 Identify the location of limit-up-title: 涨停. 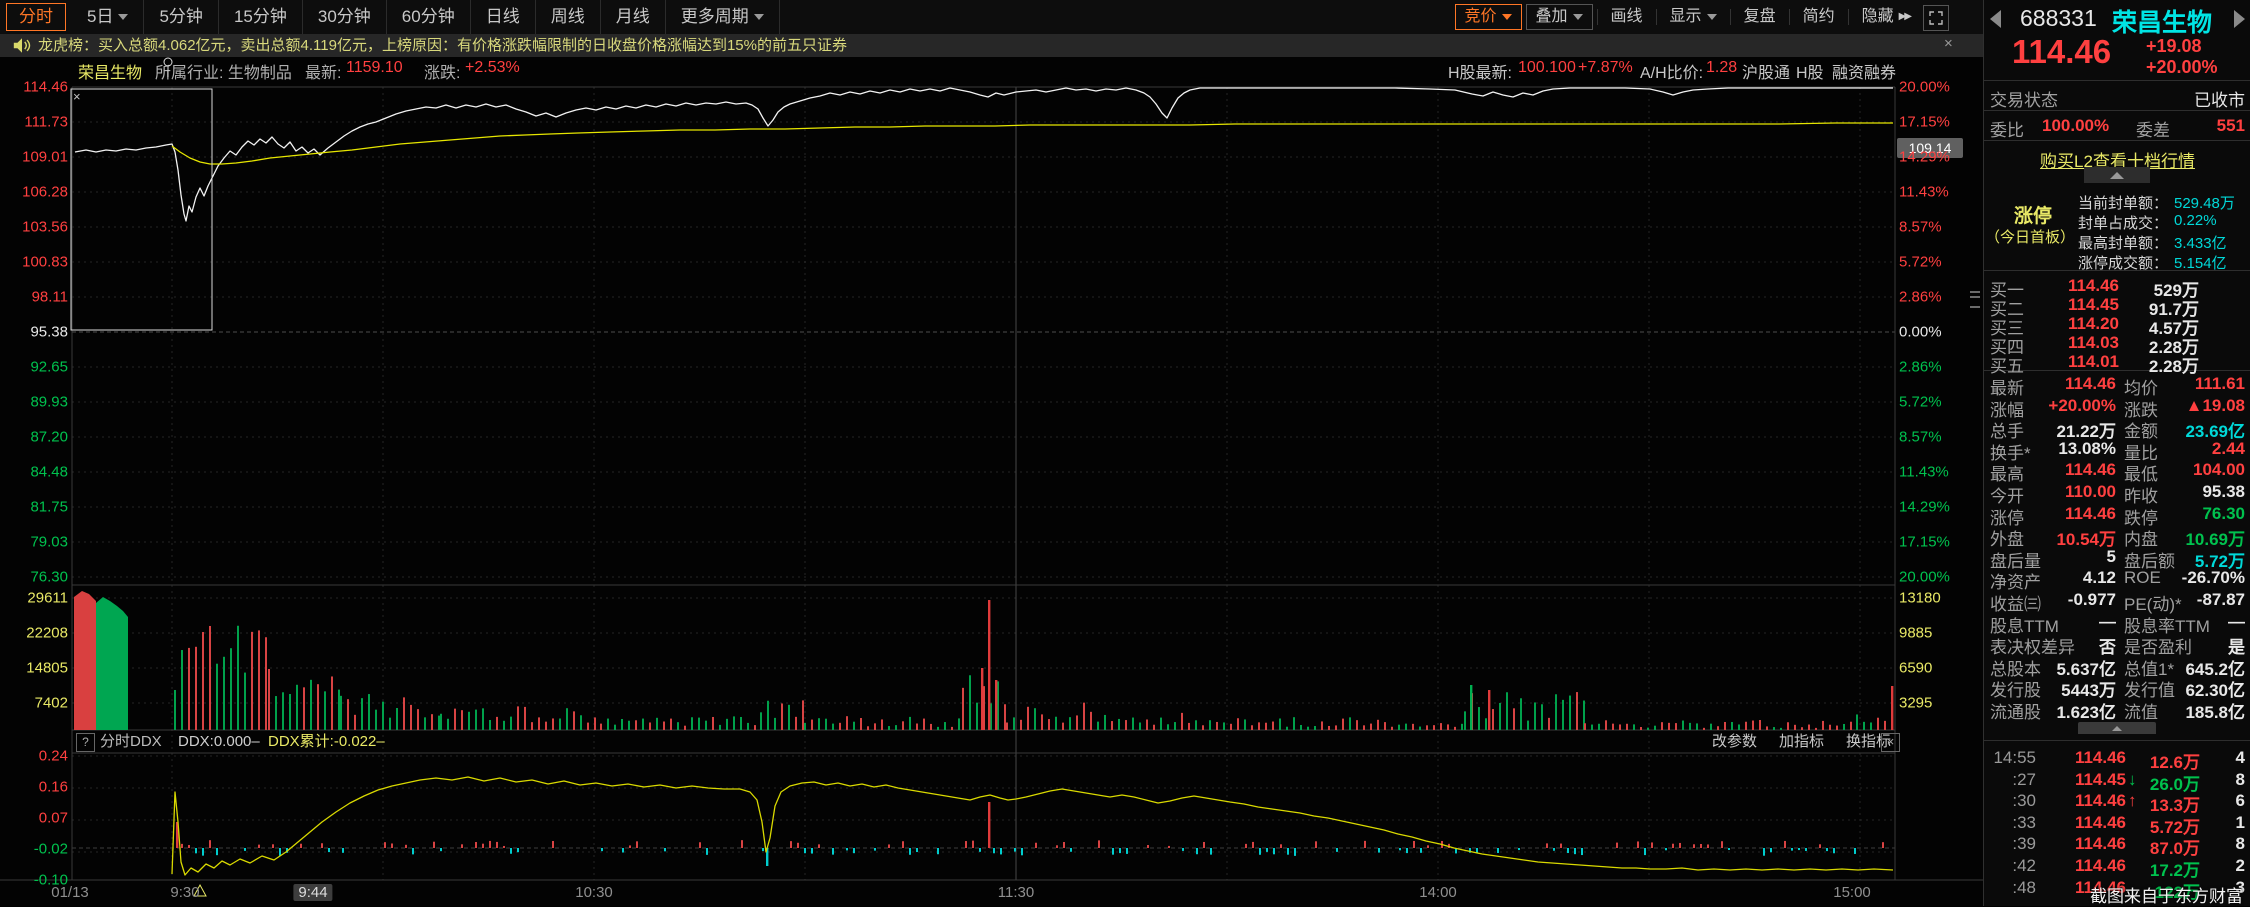
(2033, 216).